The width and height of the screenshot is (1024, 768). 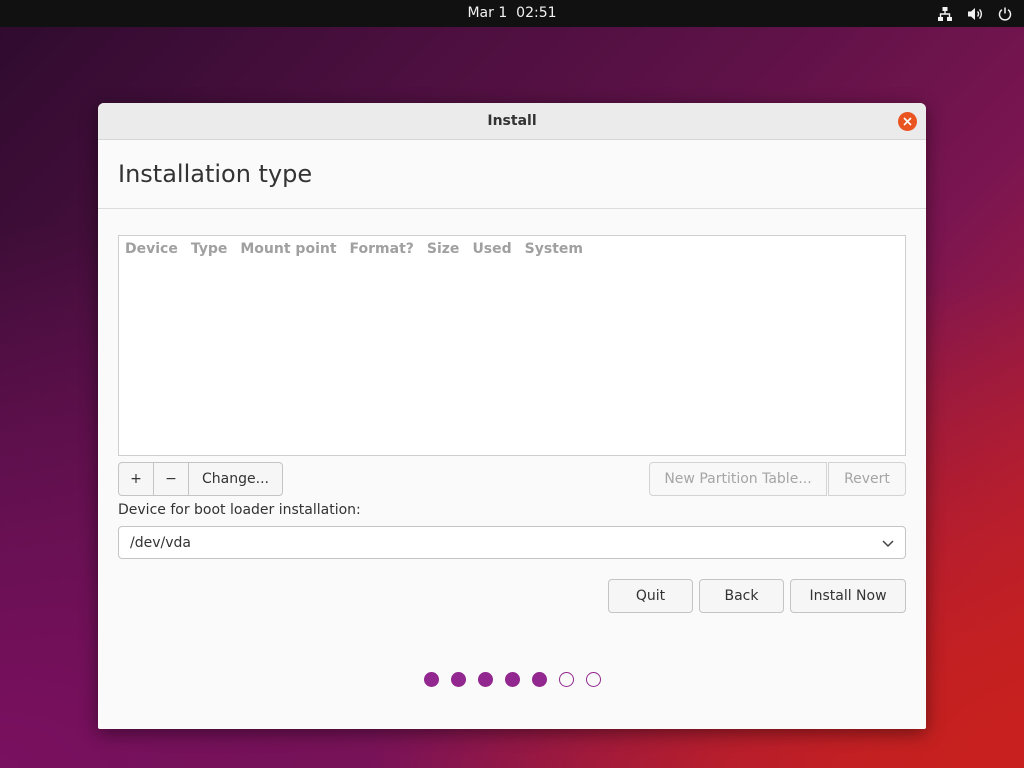 I want to click on install-now-button: Install Now, so click(x=848, y=596).